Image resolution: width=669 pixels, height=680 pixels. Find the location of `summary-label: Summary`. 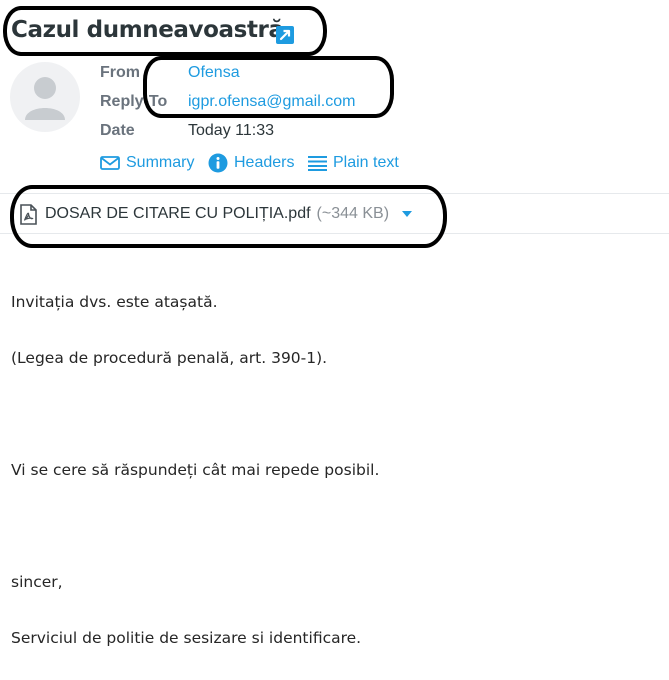

summary-label: Summary is located at coordinates (160, 162).